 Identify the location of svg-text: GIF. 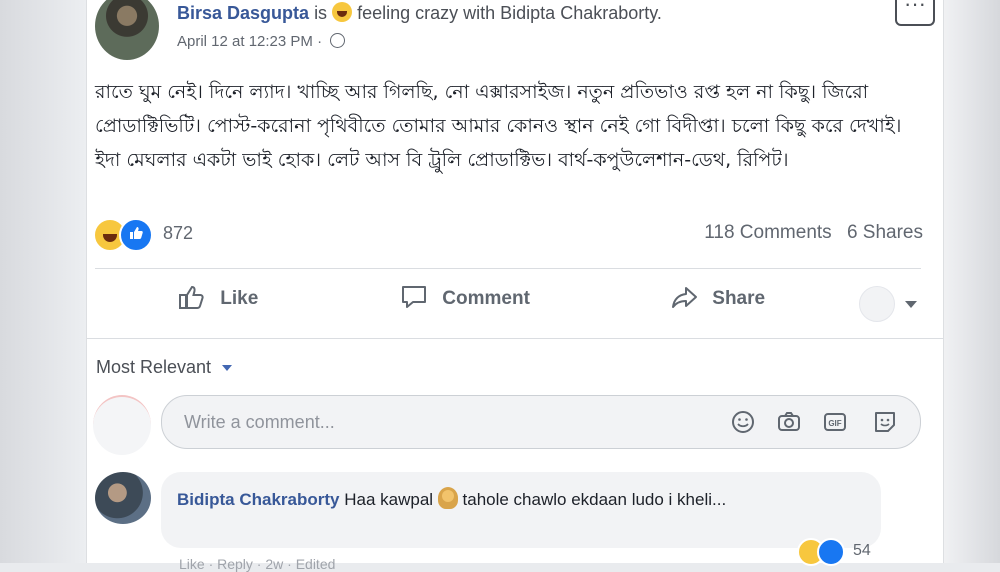
(834, 423).